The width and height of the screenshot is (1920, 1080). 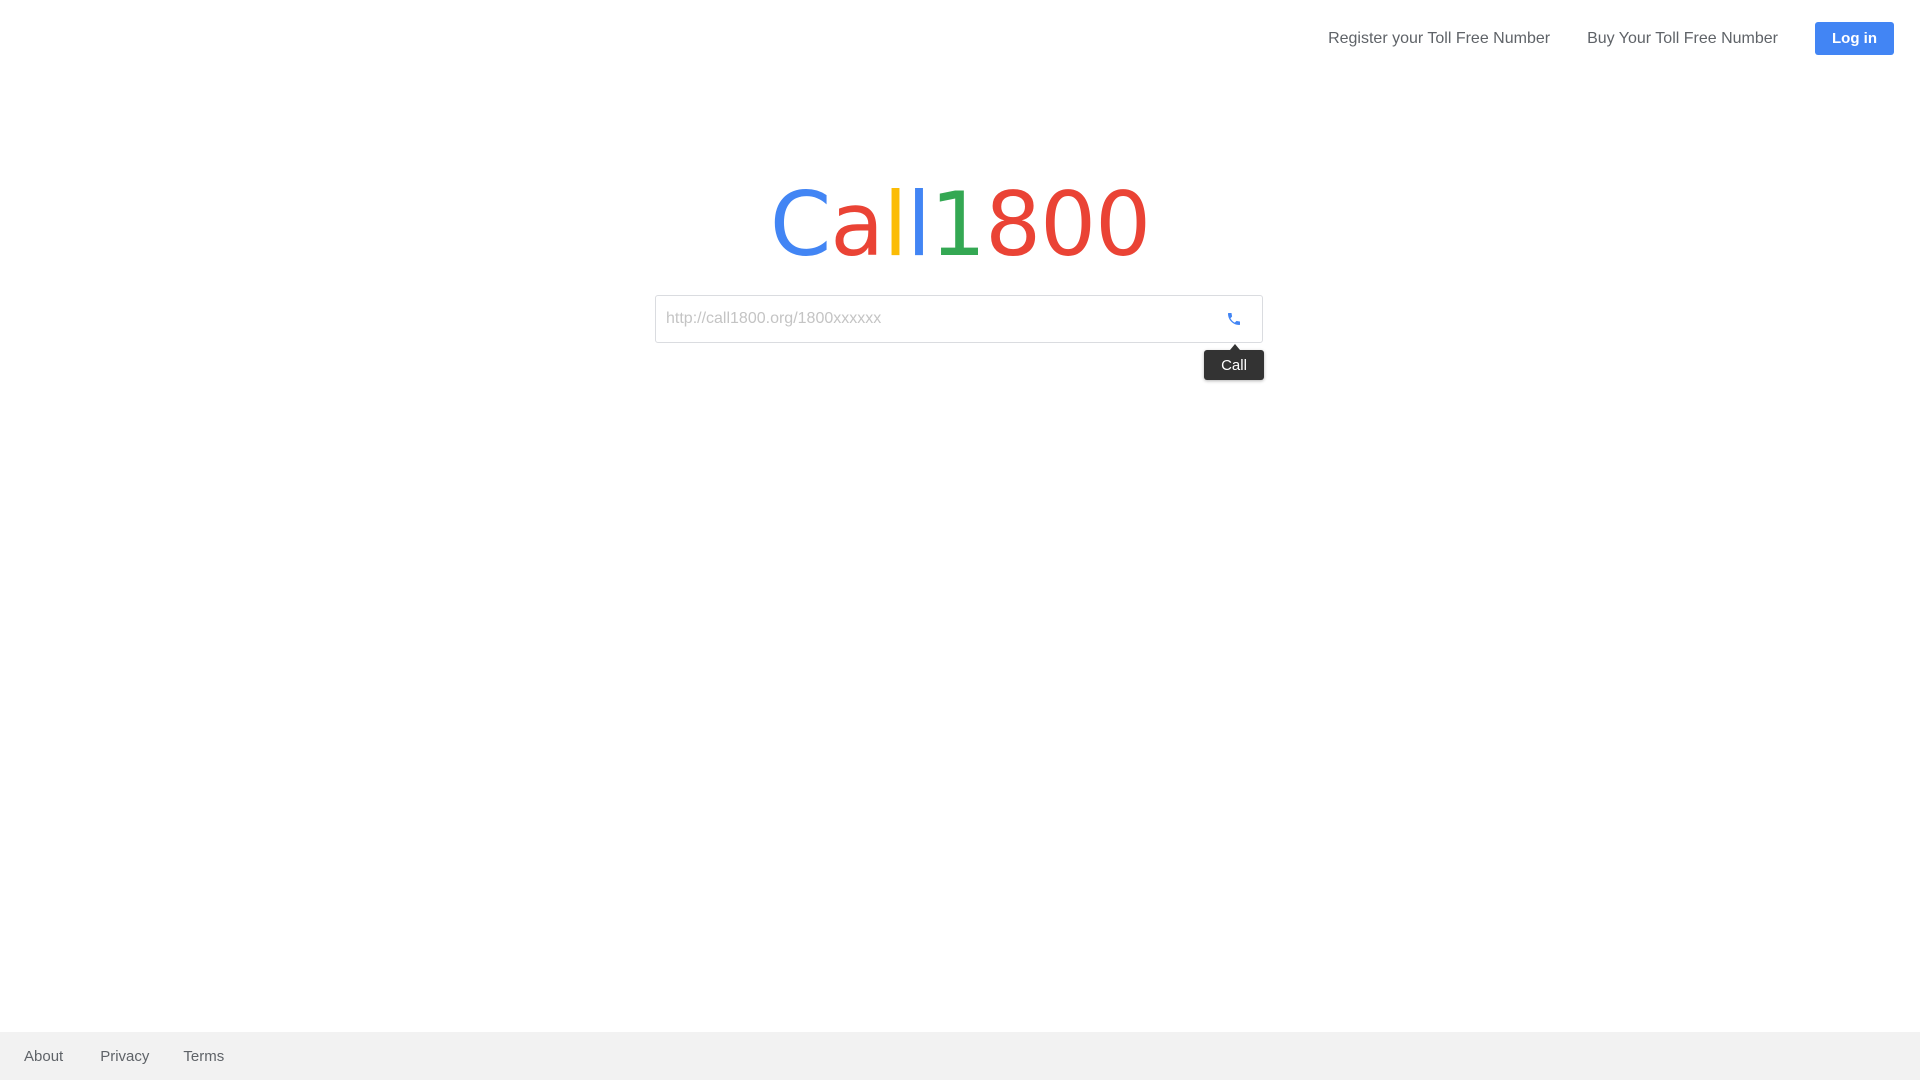 I want to click on logo-letter: 1, so click(x=958, y=224).